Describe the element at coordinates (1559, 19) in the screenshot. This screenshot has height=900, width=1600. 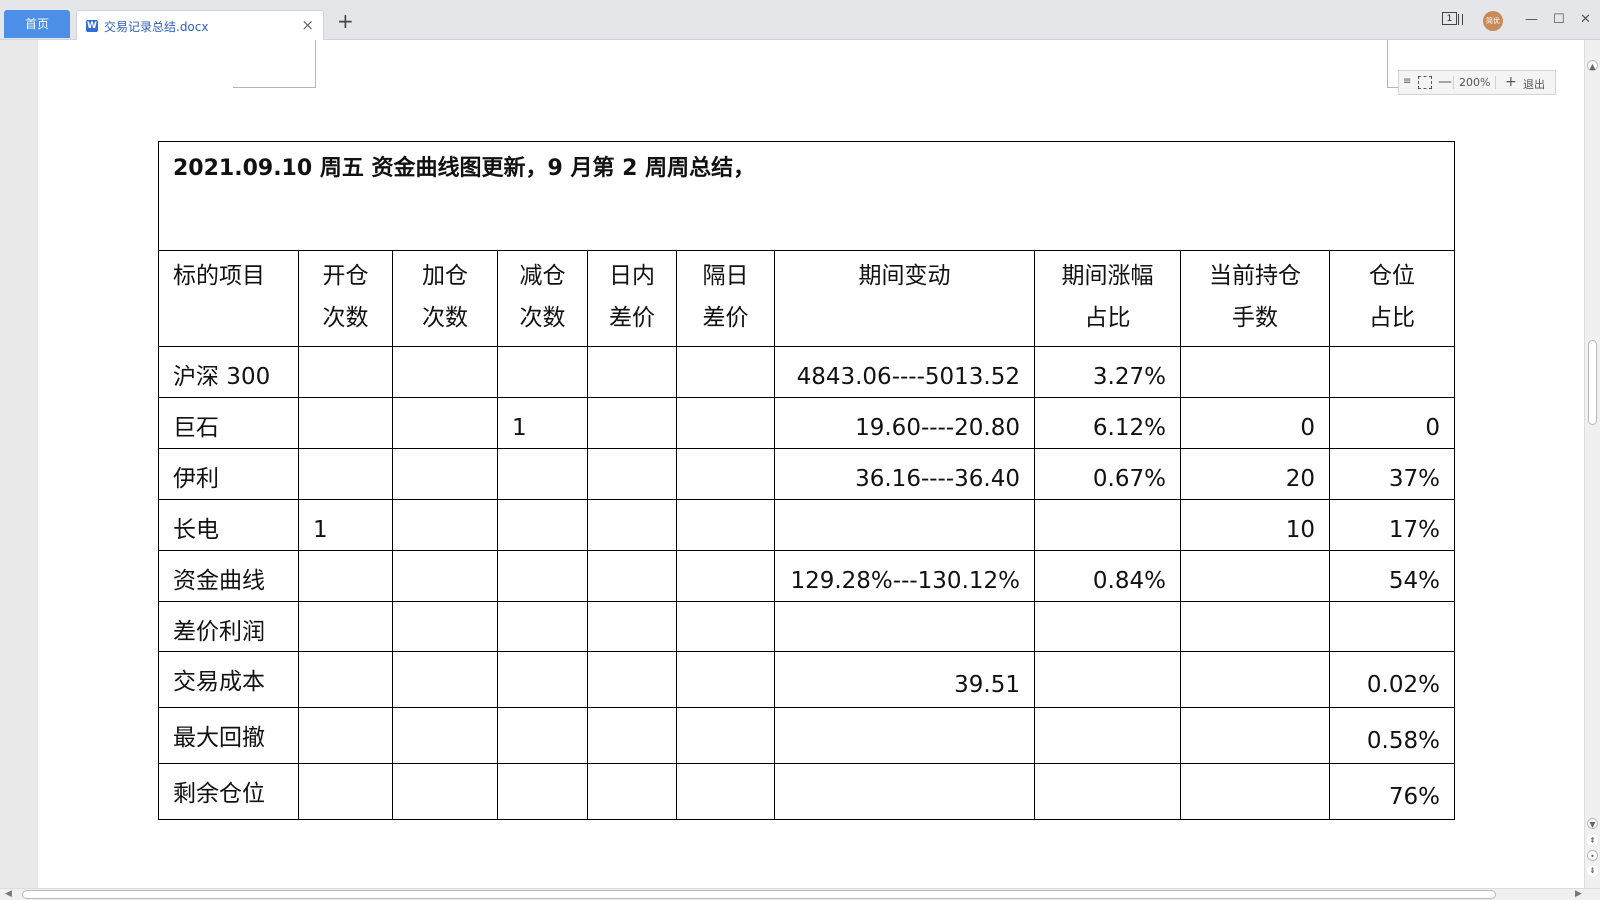
I see `maximize-button: ☐` at that location.